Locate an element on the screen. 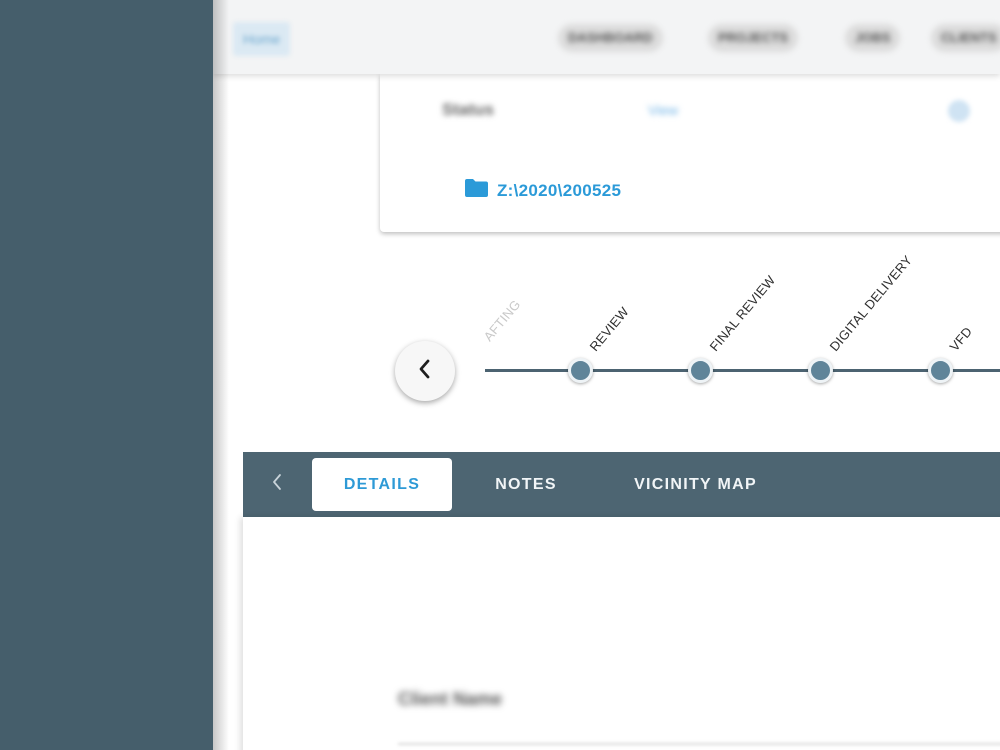 The height and width of the screenshot is (750, 1000). client-name-label: Client Name is located at coordinates (450, 699).